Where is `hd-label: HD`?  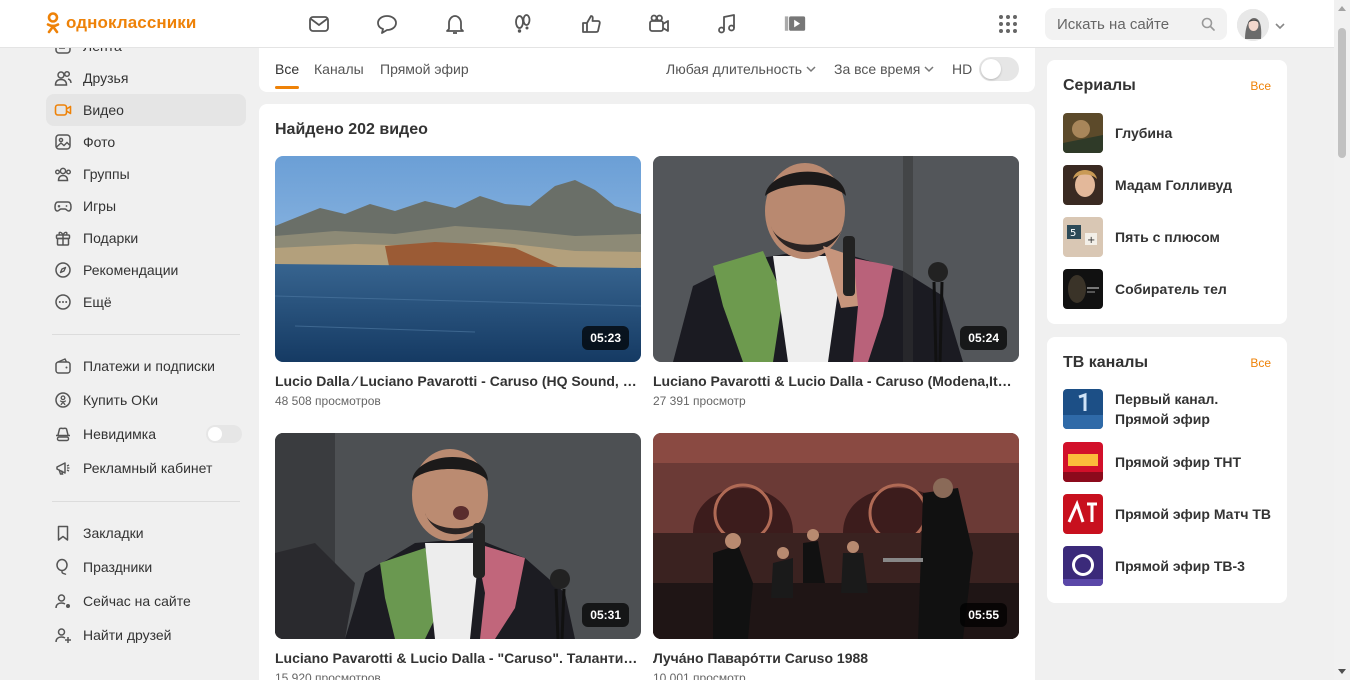
hd-label: HD is located at coordinates (962, 69).